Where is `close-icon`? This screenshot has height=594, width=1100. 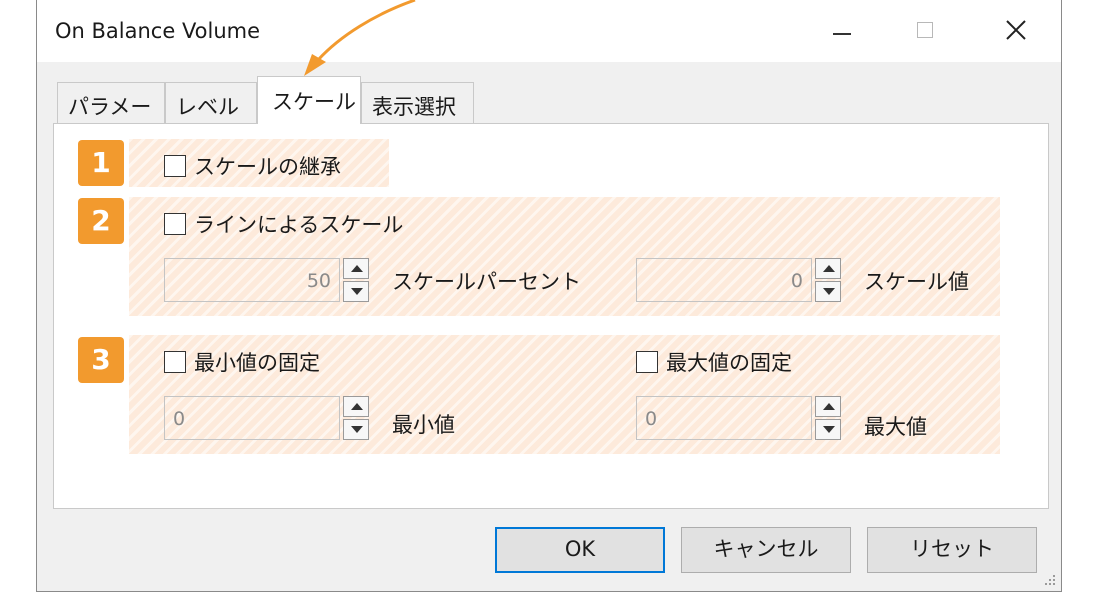 close-icon is located at coordinates (1016, 30).